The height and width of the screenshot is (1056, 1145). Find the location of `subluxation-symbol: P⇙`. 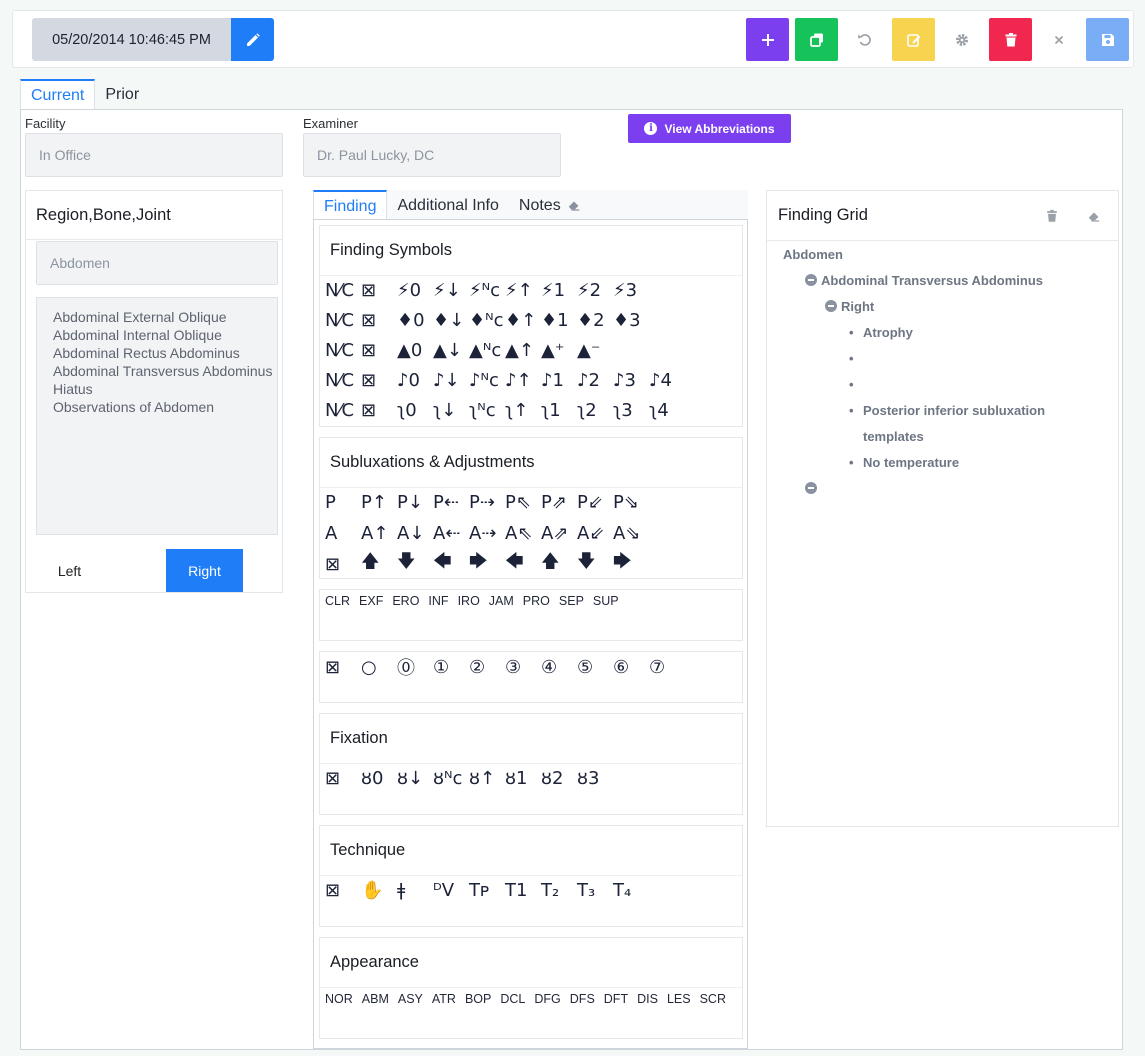

subluxation-symbol: P⇙ is located at coordinates (595, 502).